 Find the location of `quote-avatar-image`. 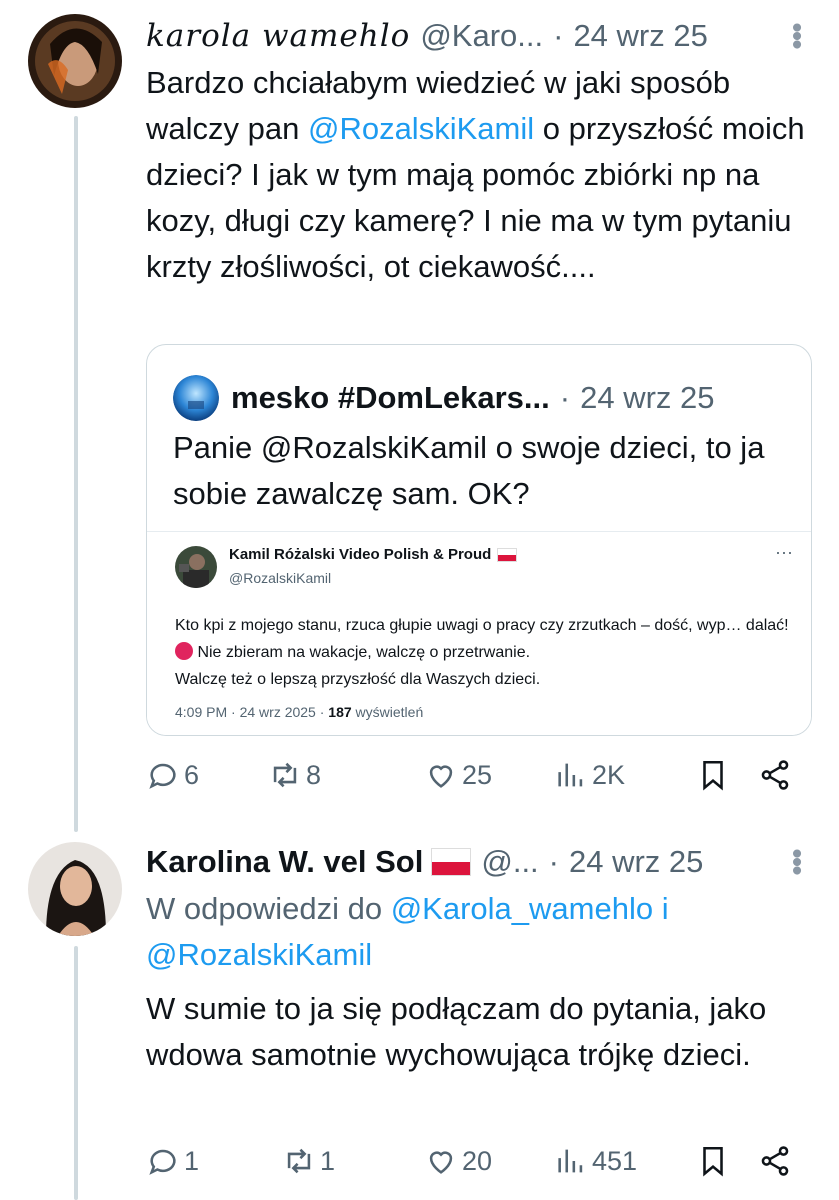

quote-avatar-image is located at coordinates (196, 398).